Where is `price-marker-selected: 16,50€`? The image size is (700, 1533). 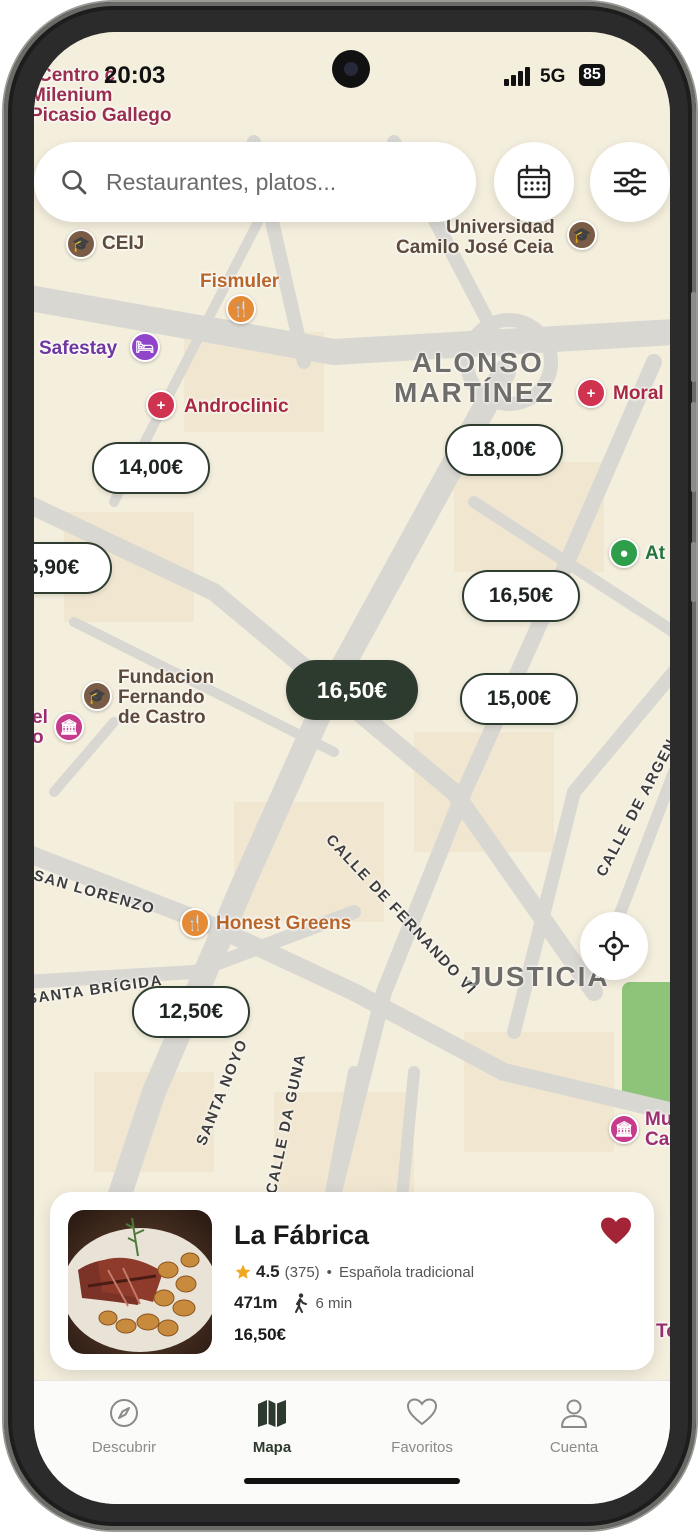 price-marker-selected: 16,50€ is located at coordinates (352, 690).